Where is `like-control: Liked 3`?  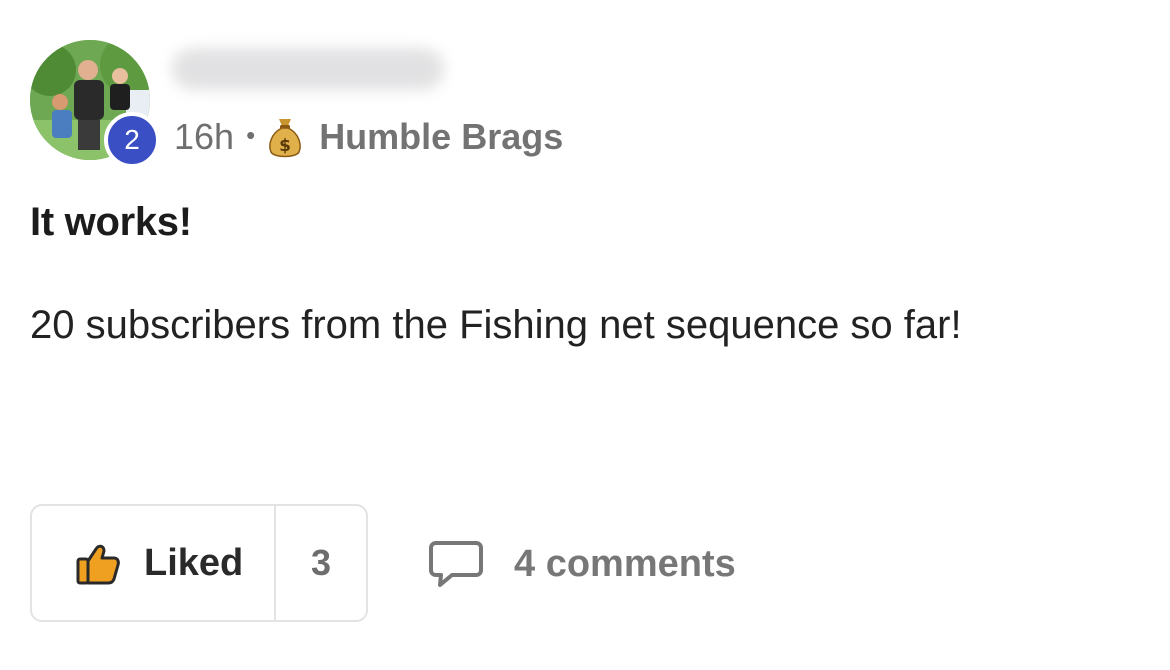 like-control: Liked 3 is located at coordinates (199, 563).